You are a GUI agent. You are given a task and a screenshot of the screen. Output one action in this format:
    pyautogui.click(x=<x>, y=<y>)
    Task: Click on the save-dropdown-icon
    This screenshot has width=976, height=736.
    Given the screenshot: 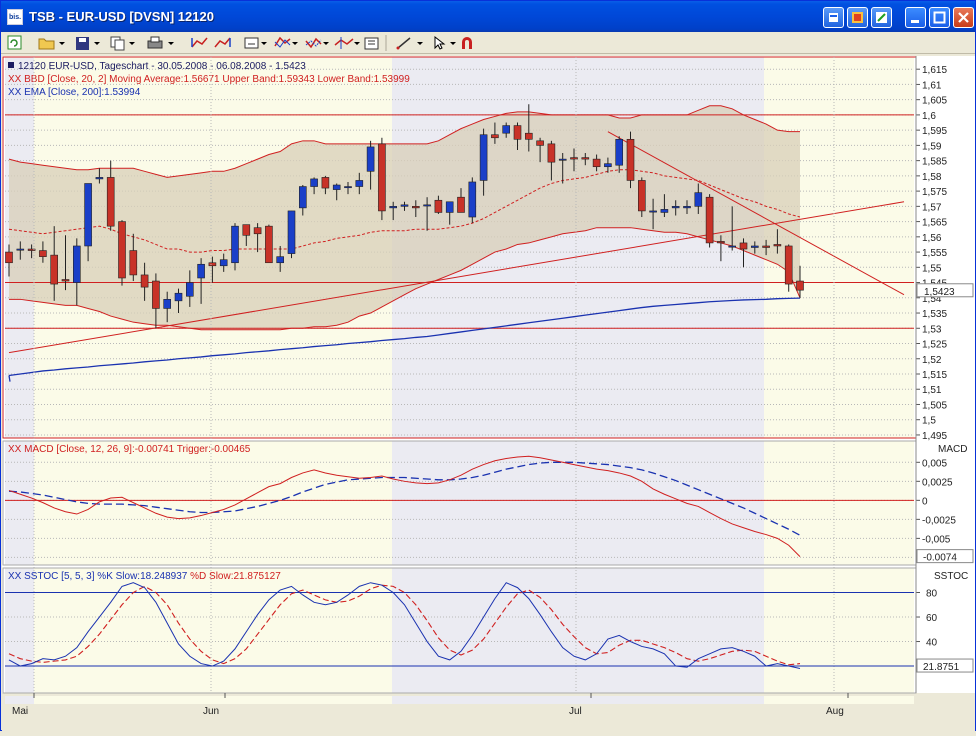 What is the action you would take?
    pyautogui.click(x=97, y=43)
    